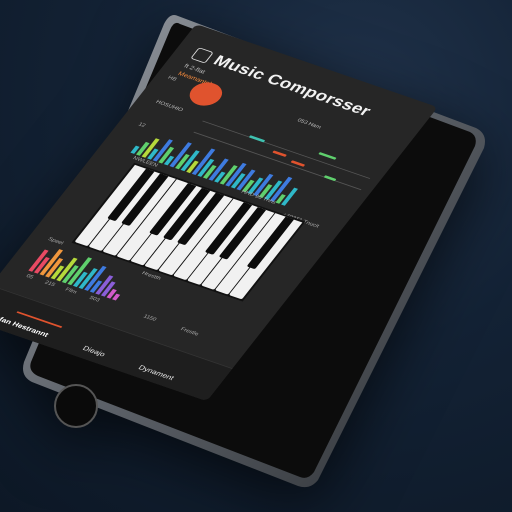 The image size is (512, 512). What do you see at coordinates (76, 406) in the screenshot?
I see `home-button` at bounding box center [76, 406].